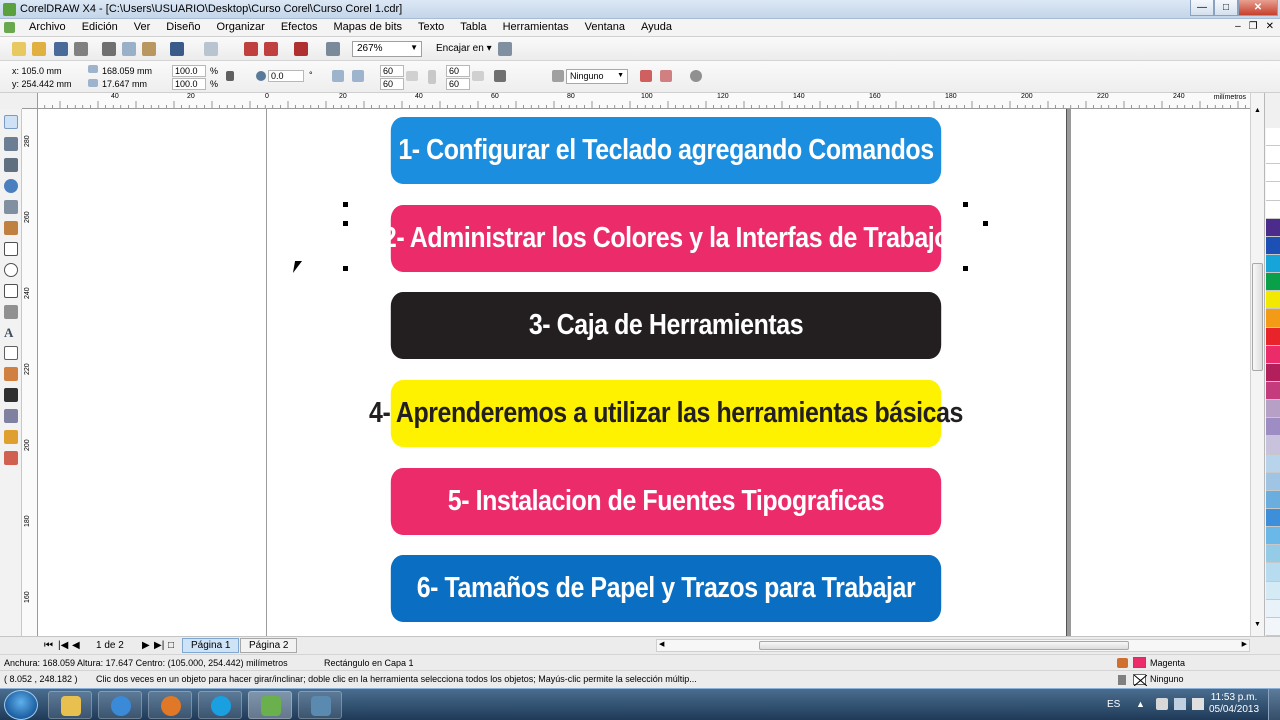  I want to click on mirror-vertical-icon, so click(358, 76).